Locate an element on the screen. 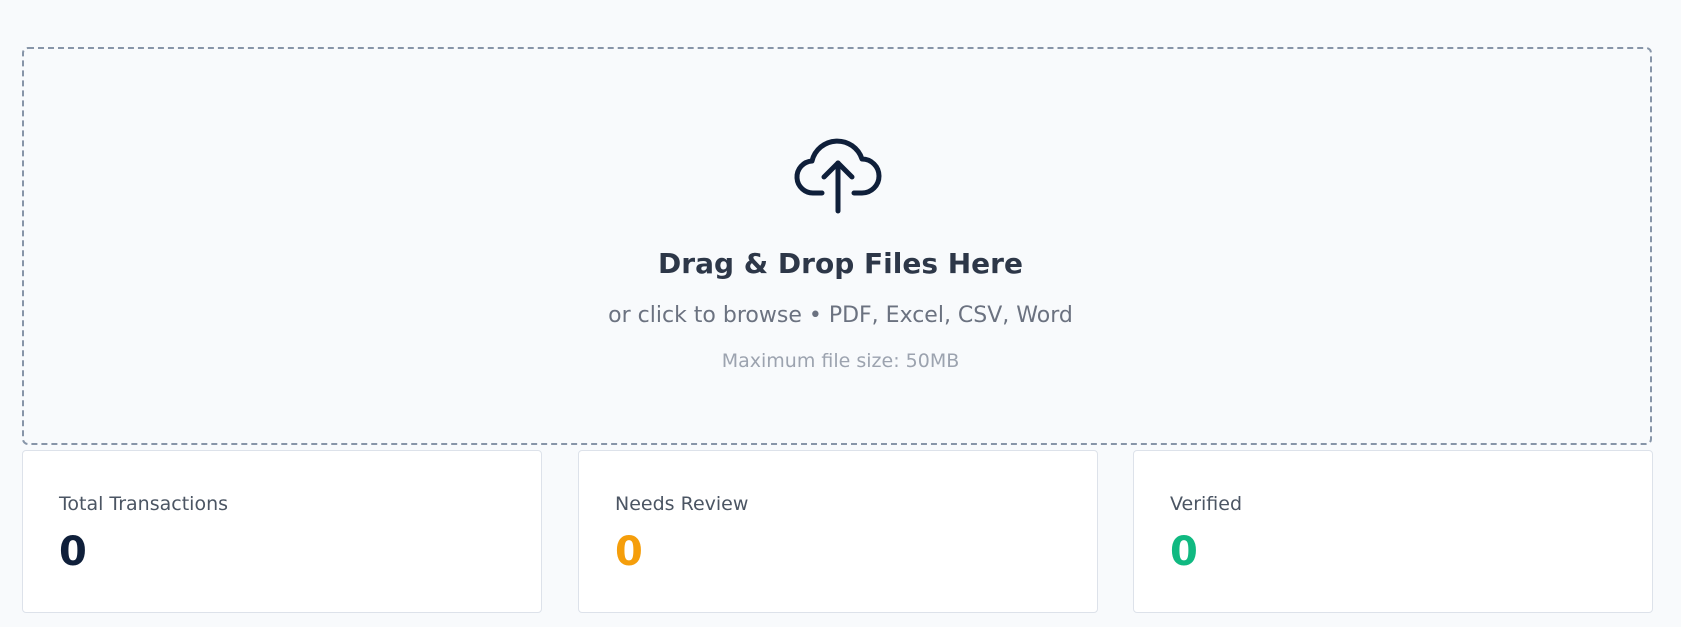 The width and height of the screenshot is (1681, 627). stat-card-needs-review: Needs Review 0 is located at coordinates (838, 531).